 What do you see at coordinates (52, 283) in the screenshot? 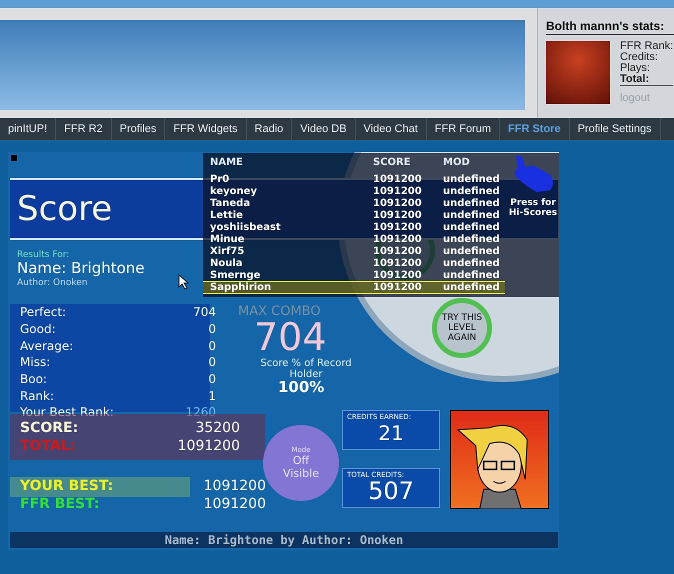
I see `song-author: Author: Onoken` at bounding box center [52, 283].